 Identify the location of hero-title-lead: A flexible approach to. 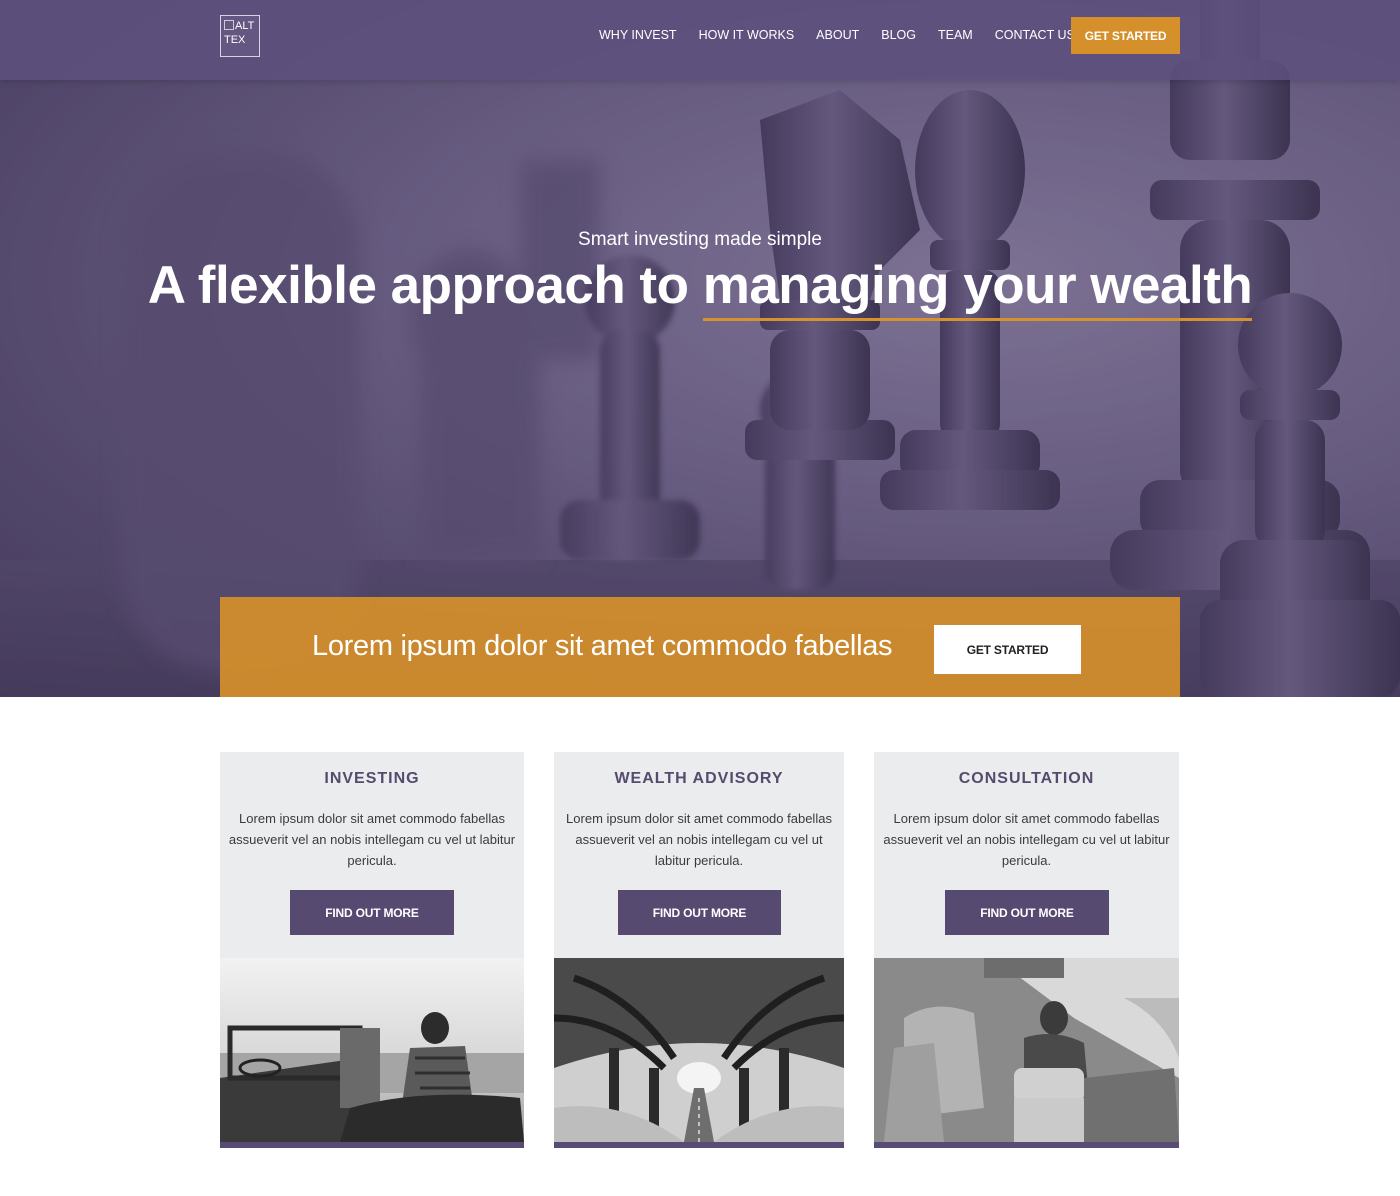
(425, 285).